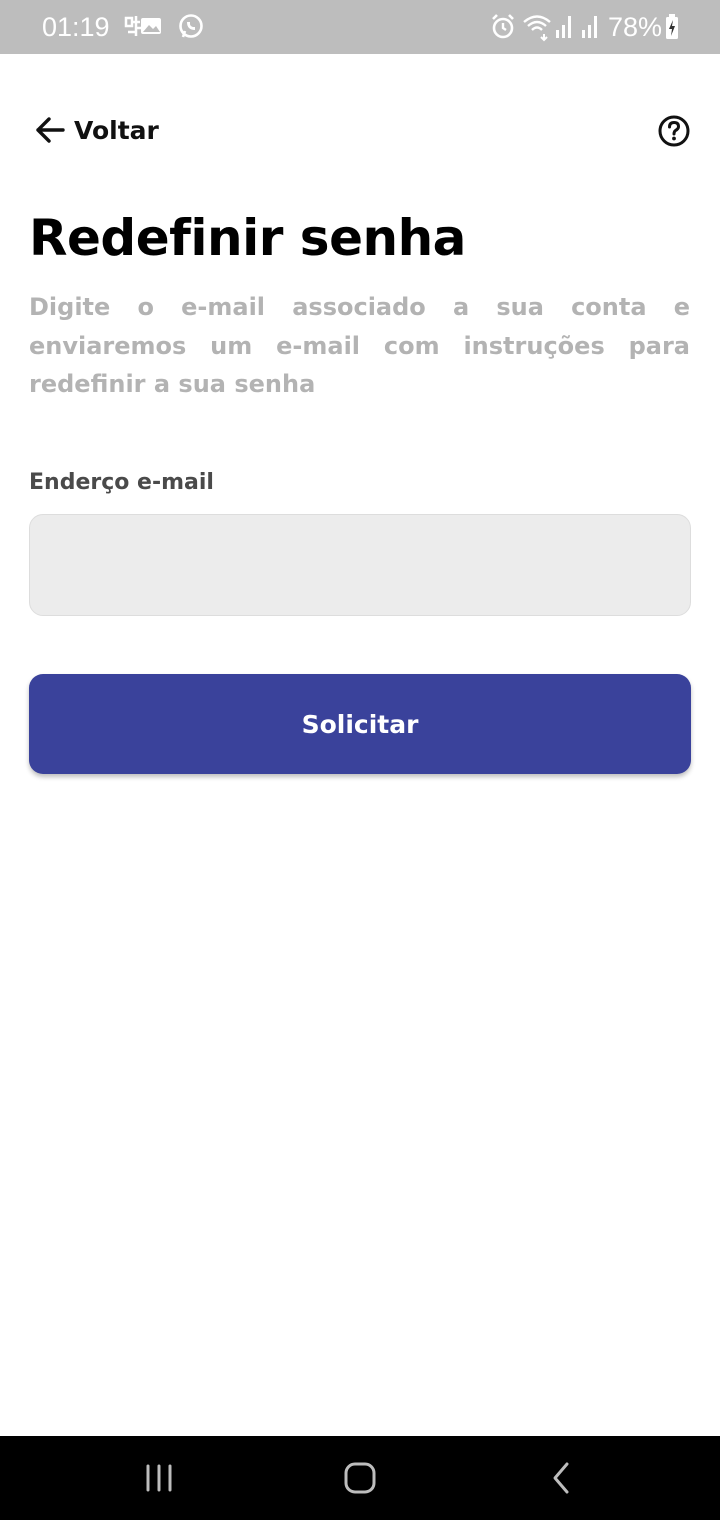 This screenshot has width=720, height=1520. Describe the element at coordinates (537, 28) in the screenshot. I see `wifi-icon` at that location.